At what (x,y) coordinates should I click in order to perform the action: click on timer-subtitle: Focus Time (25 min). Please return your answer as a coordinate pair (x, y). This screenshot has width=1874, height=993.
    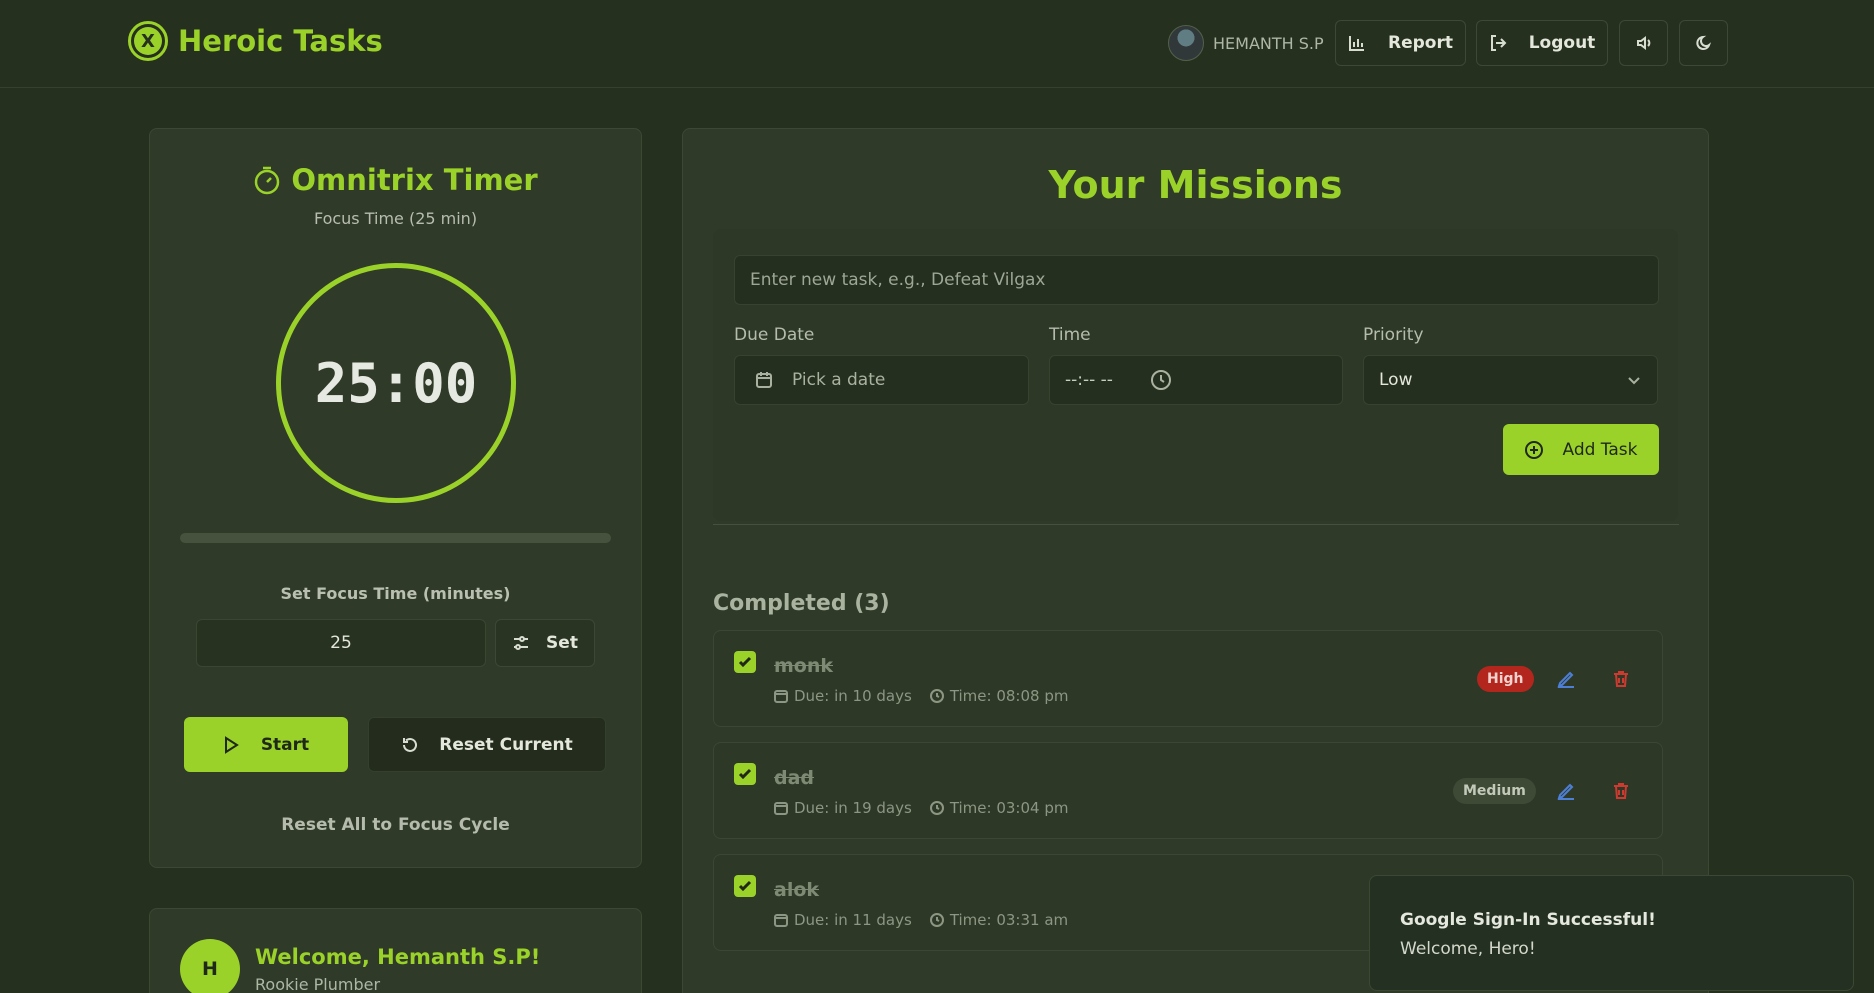
    Looking at the image, I should click on (395, 218).